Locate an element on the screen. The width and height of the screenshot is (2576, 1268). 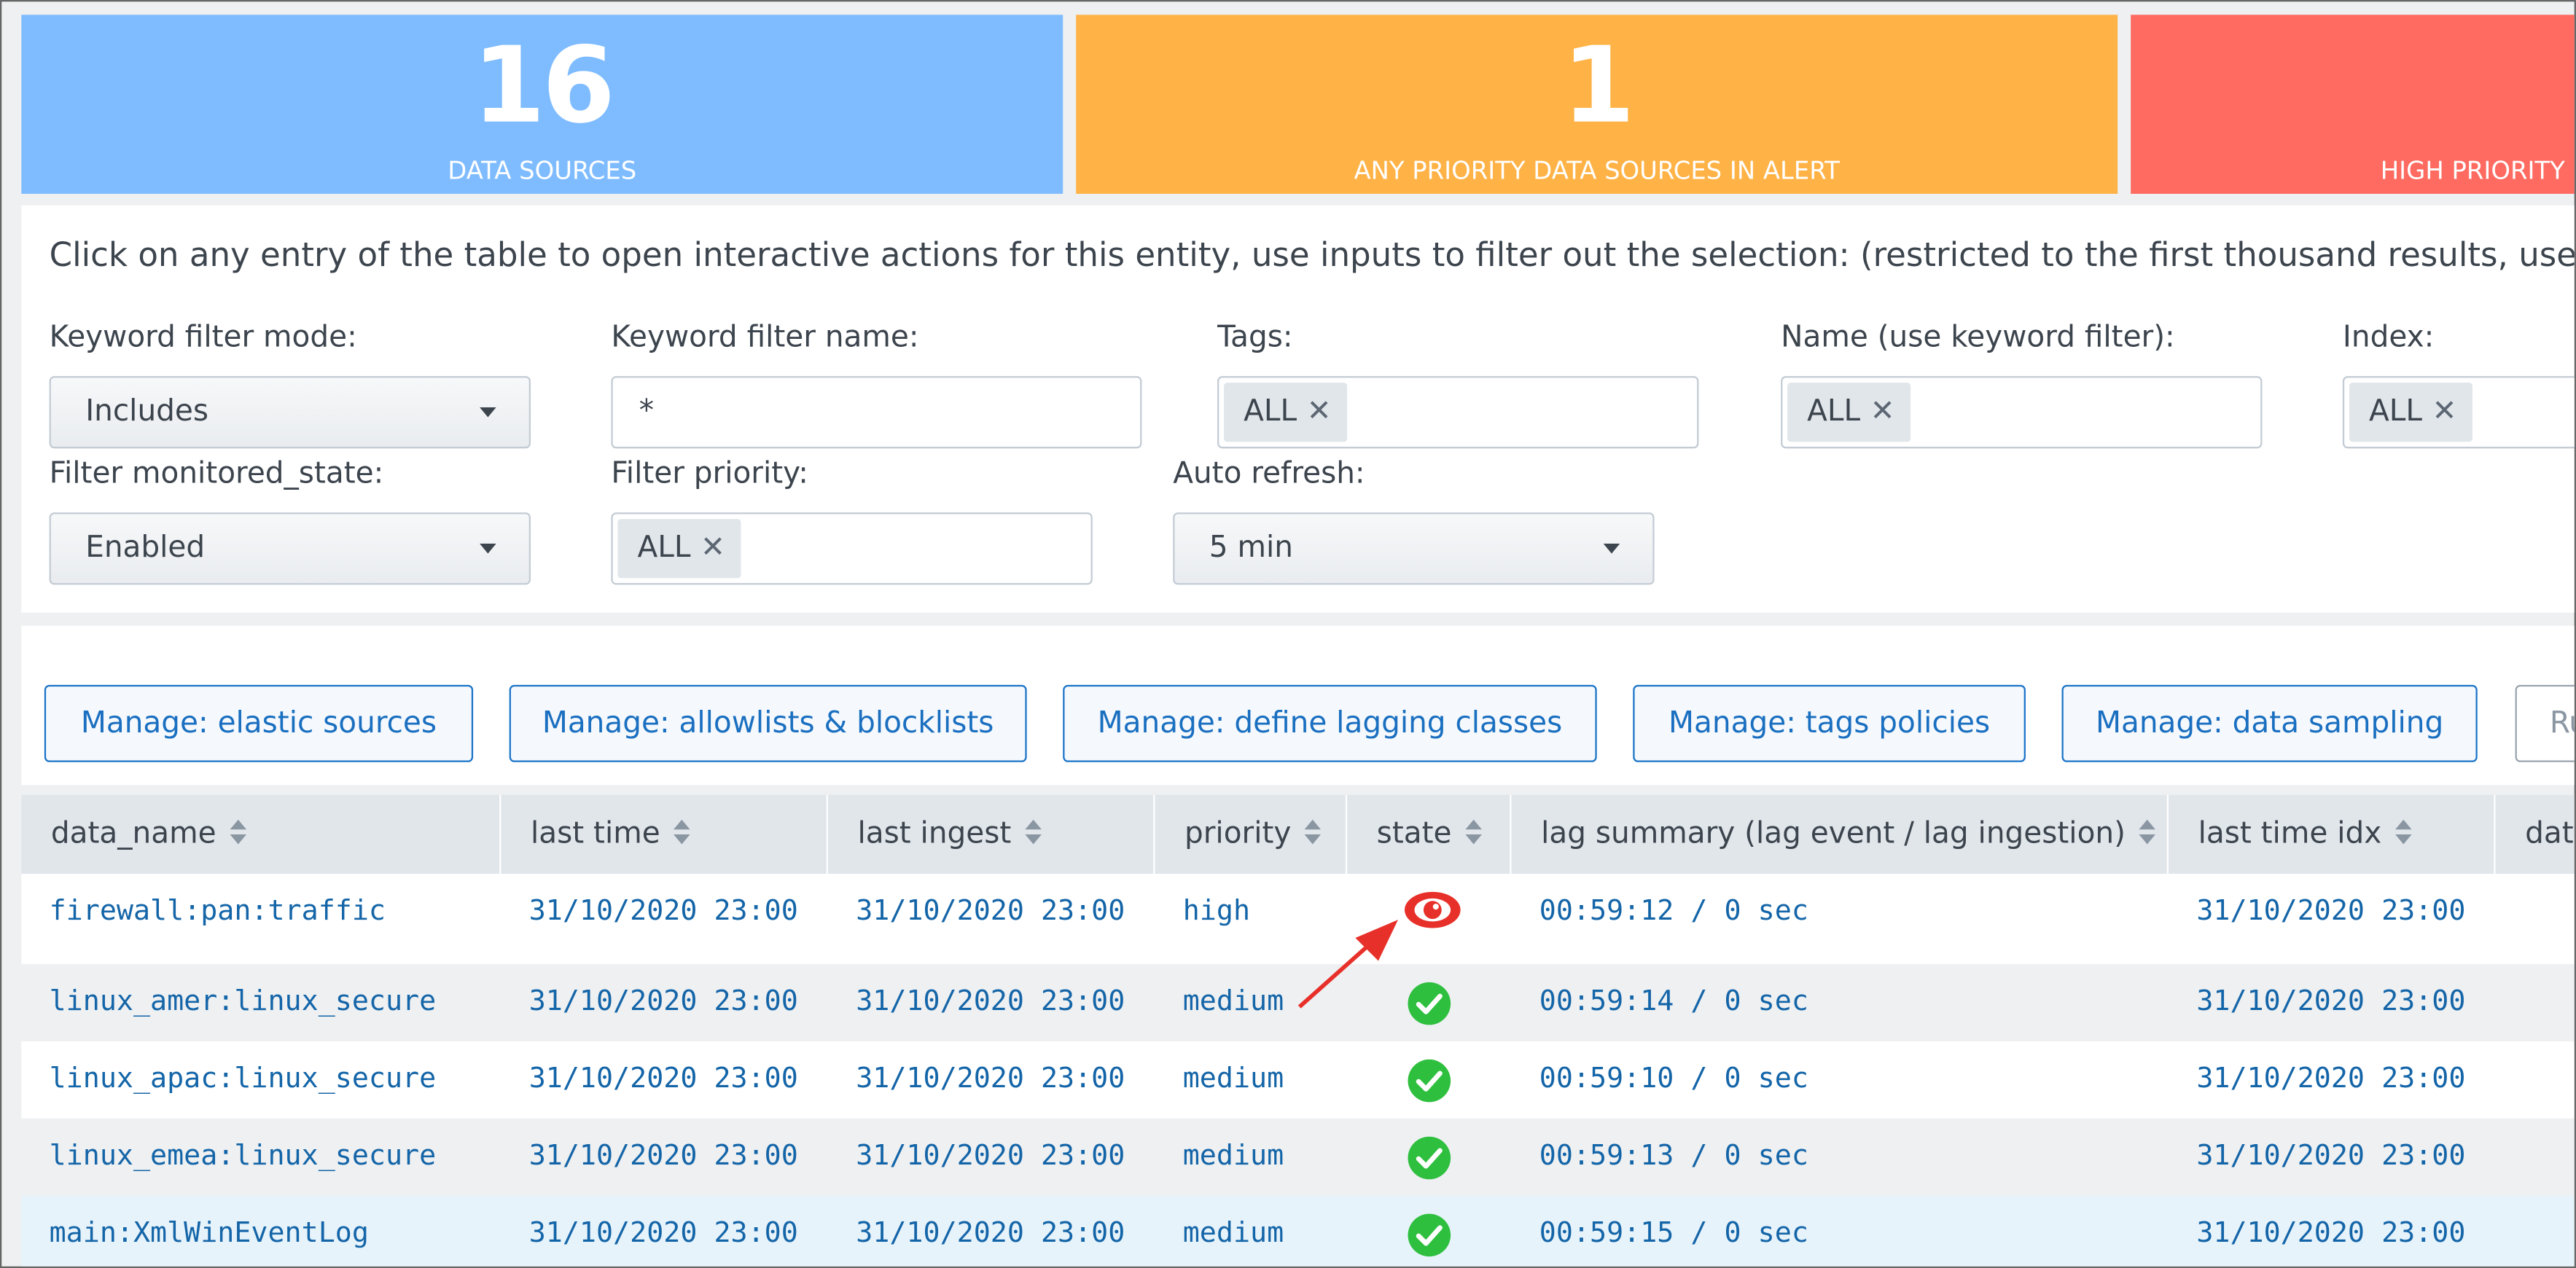
run-button: Ru is located at coordinates (2545, 723).